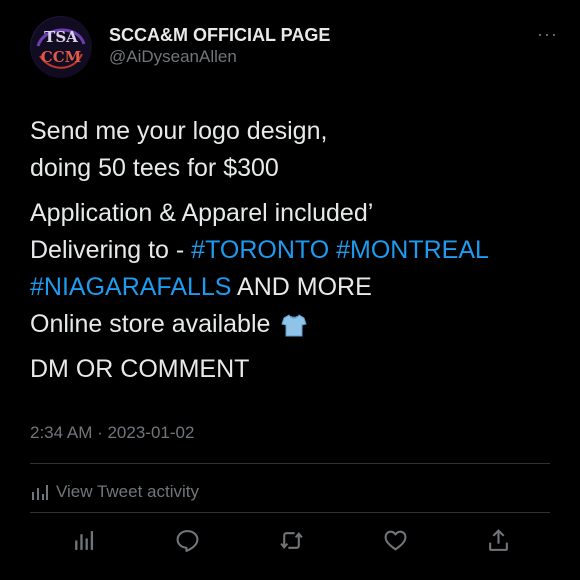 The height and width of the screenshot is (580, 580). Describe the element at coordinates (179, 131) in the screenshot. I see `tweet-line-1: Send me your logo design,` at that location.